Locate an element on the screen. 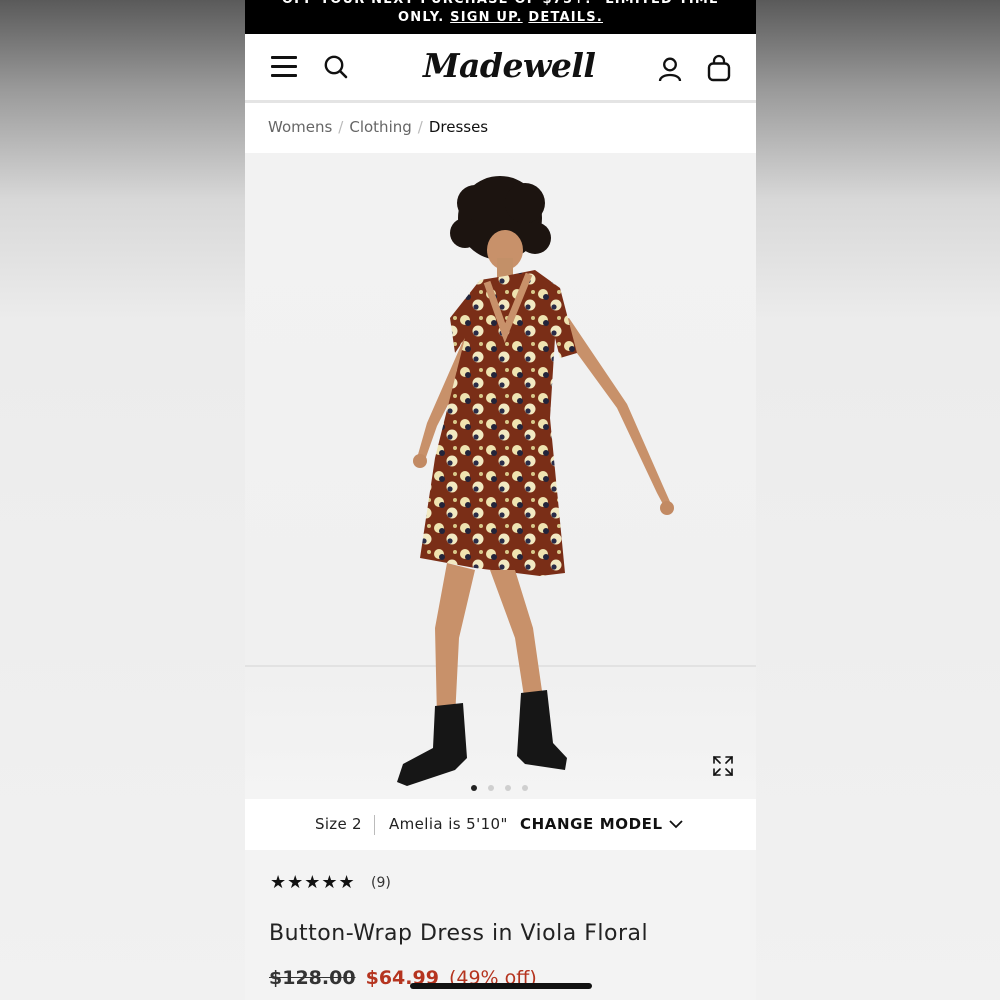  image-carousel-dots is located at coordinates (505, 783).